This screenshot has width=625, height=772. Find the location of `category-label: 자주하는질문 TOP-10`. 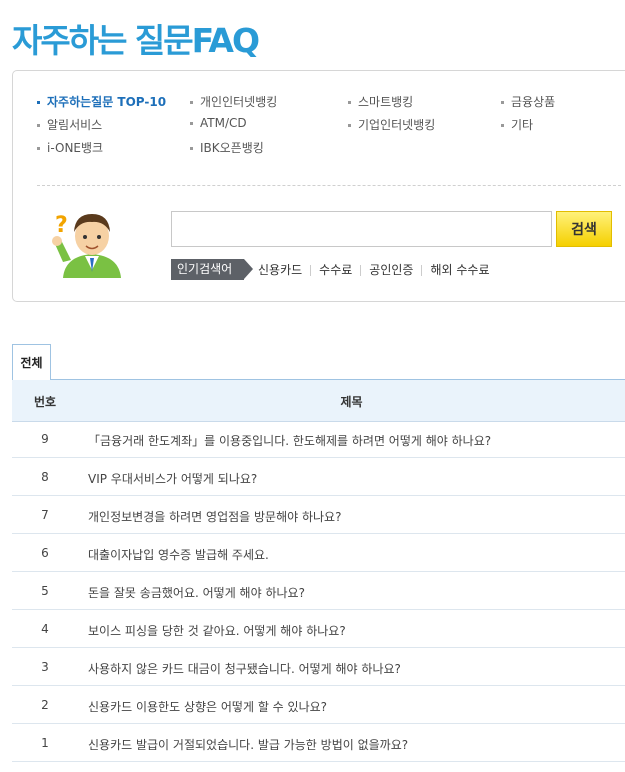

category-label: 자주하는질문 TOP-10 is located at coordinates (107, 102).